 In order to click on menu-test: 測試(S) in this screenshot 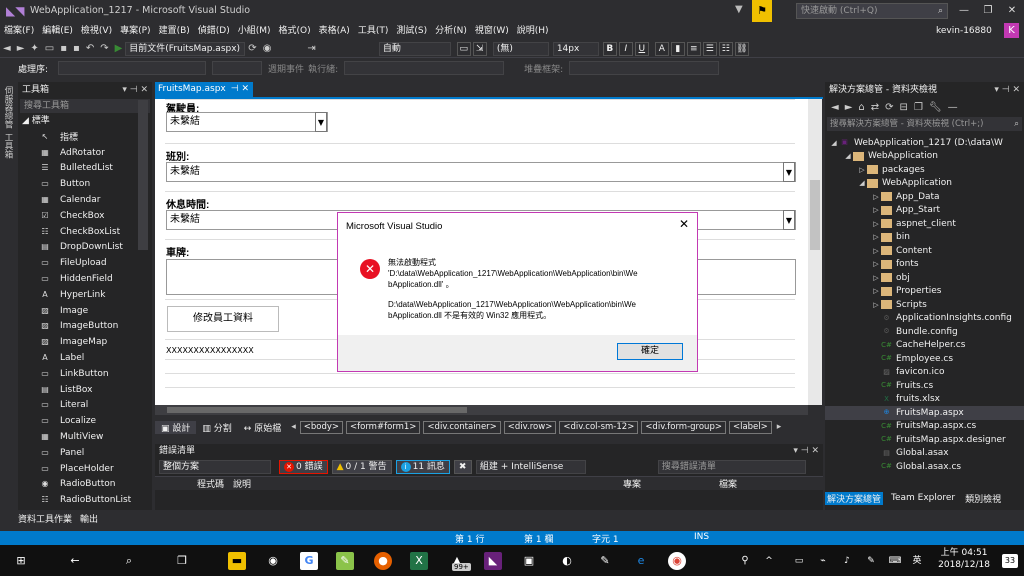, I will do `click(411, 31)`.